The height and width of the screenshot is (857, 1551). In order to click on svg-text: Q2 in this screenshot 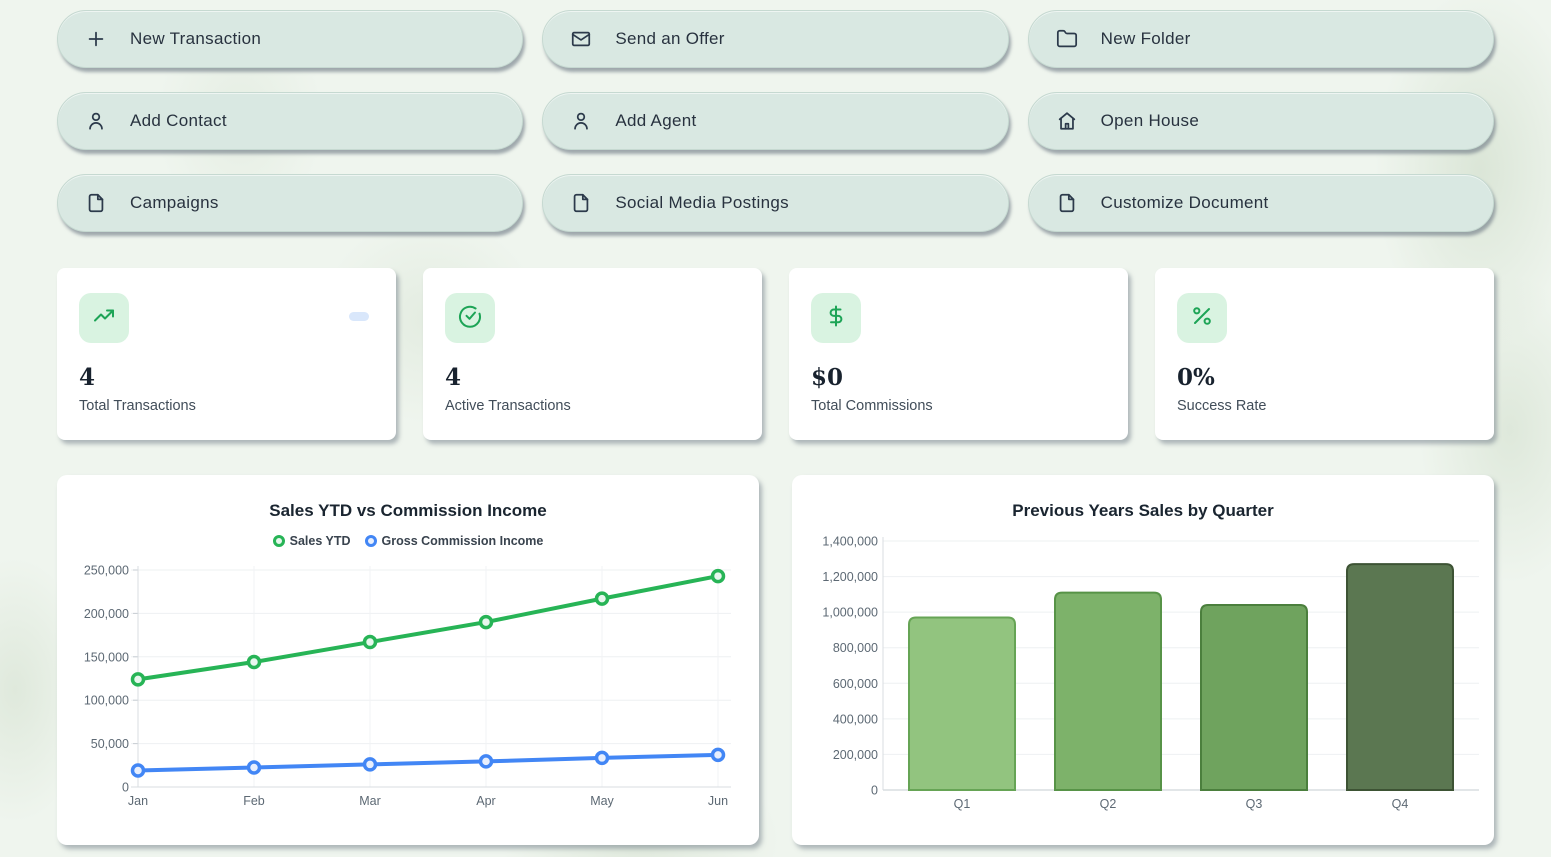, I will do `click(1108, 804)`.